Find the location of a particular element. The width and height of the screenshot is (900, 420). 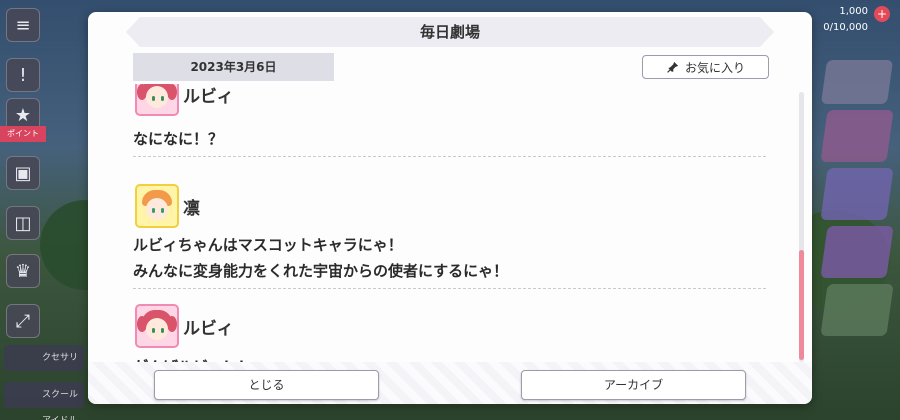

scrollbar-thumb is located at coordinates (801, 305).